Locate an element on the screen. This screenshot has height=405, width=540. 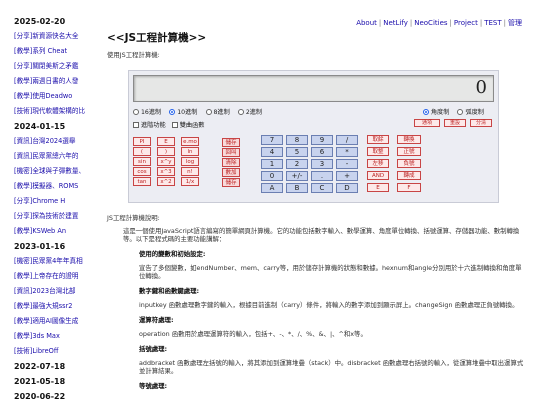
memory-button: 回叫 is located at coordinates (231, 152).